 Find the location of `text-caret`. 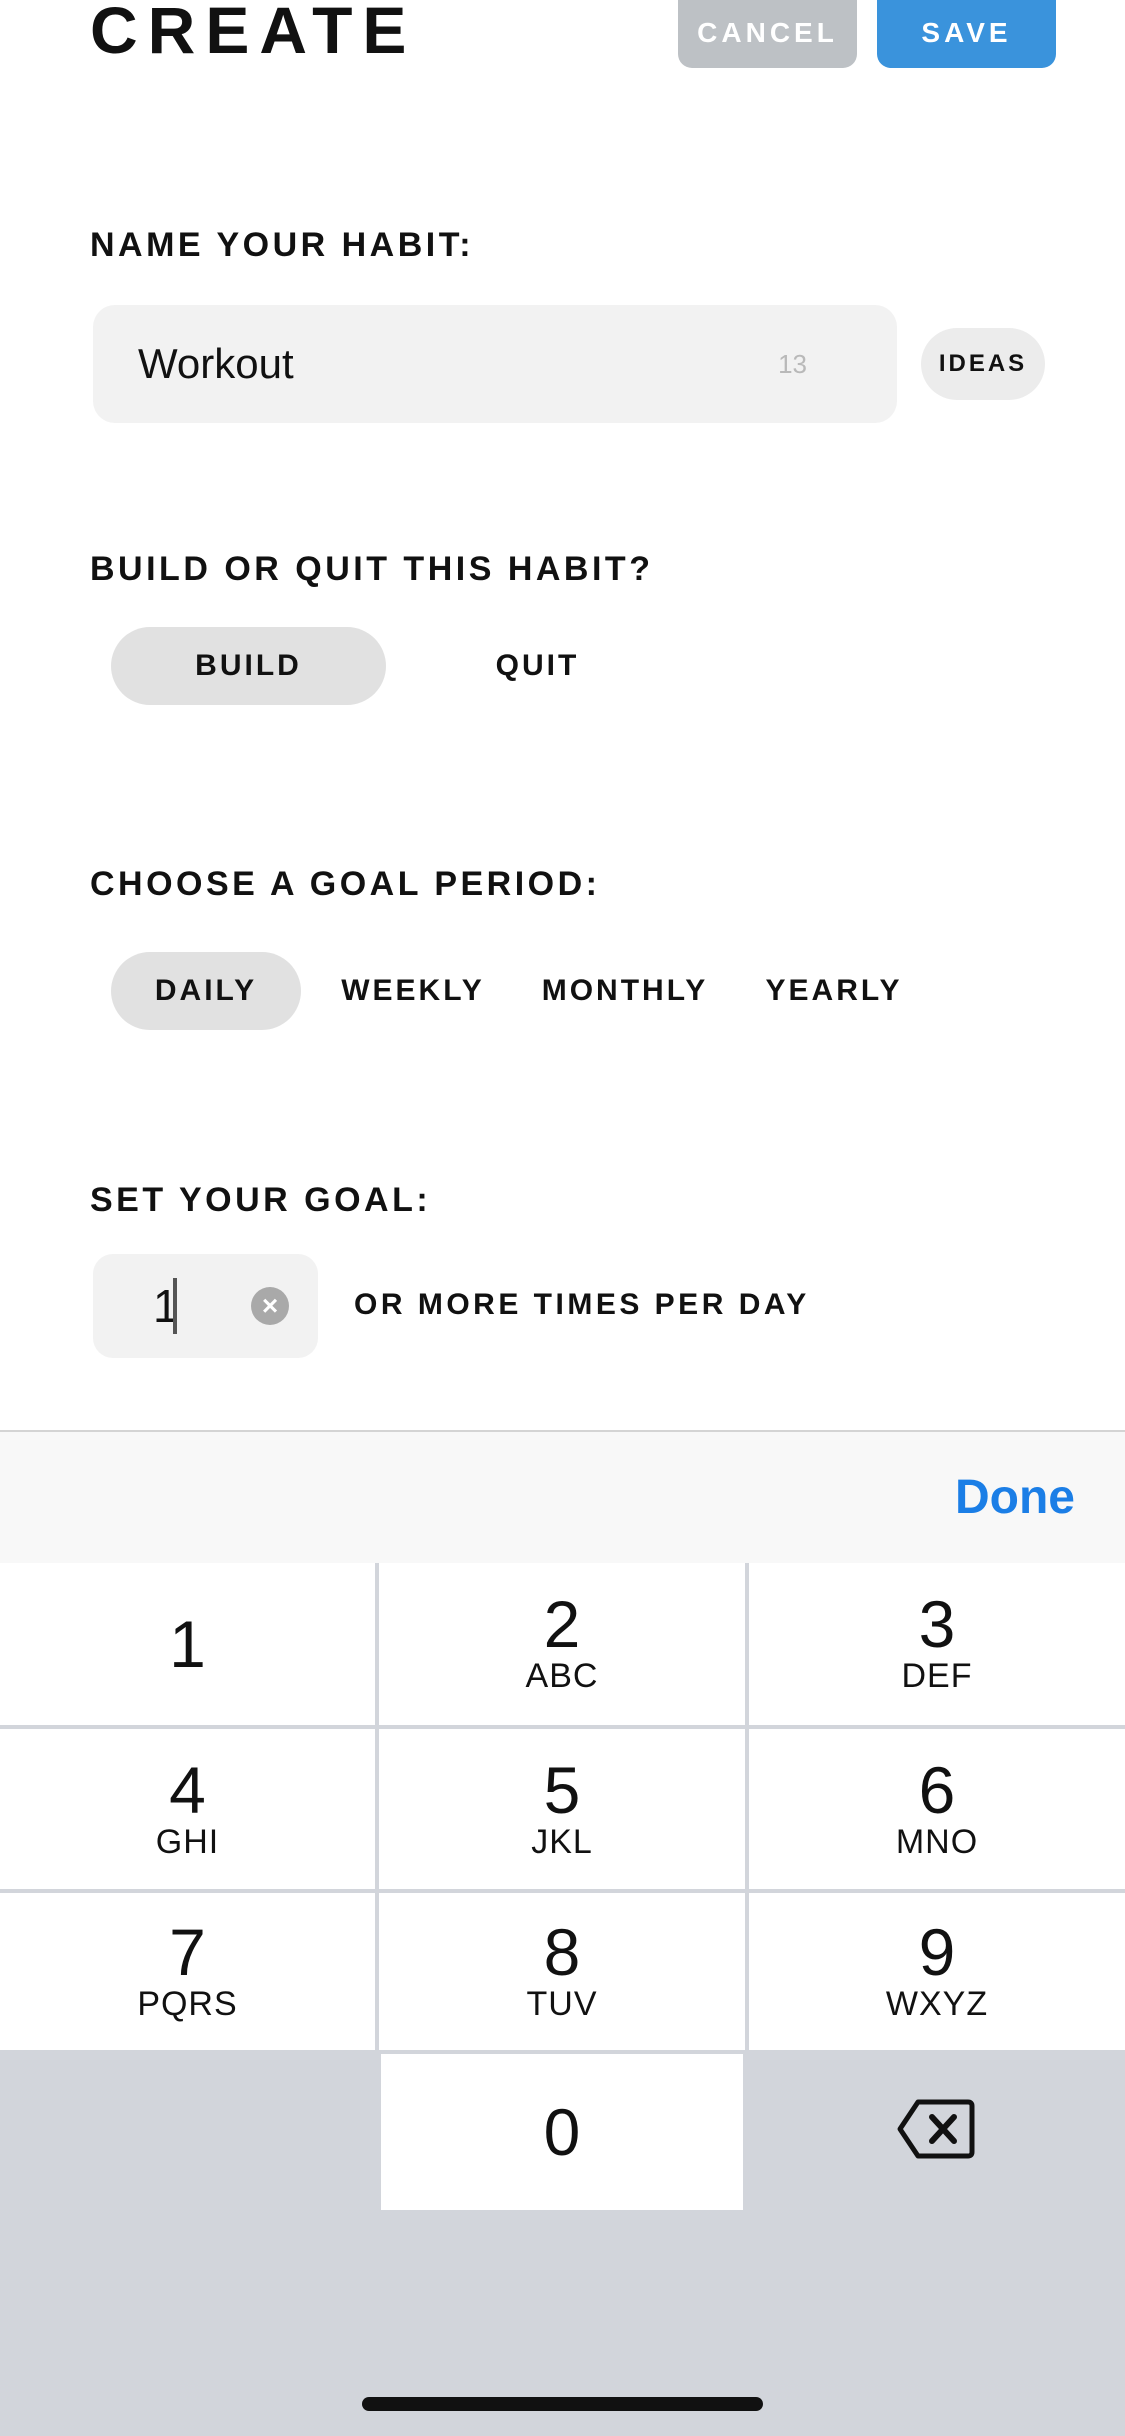

text-caret is located at coordinates (175, 1306).